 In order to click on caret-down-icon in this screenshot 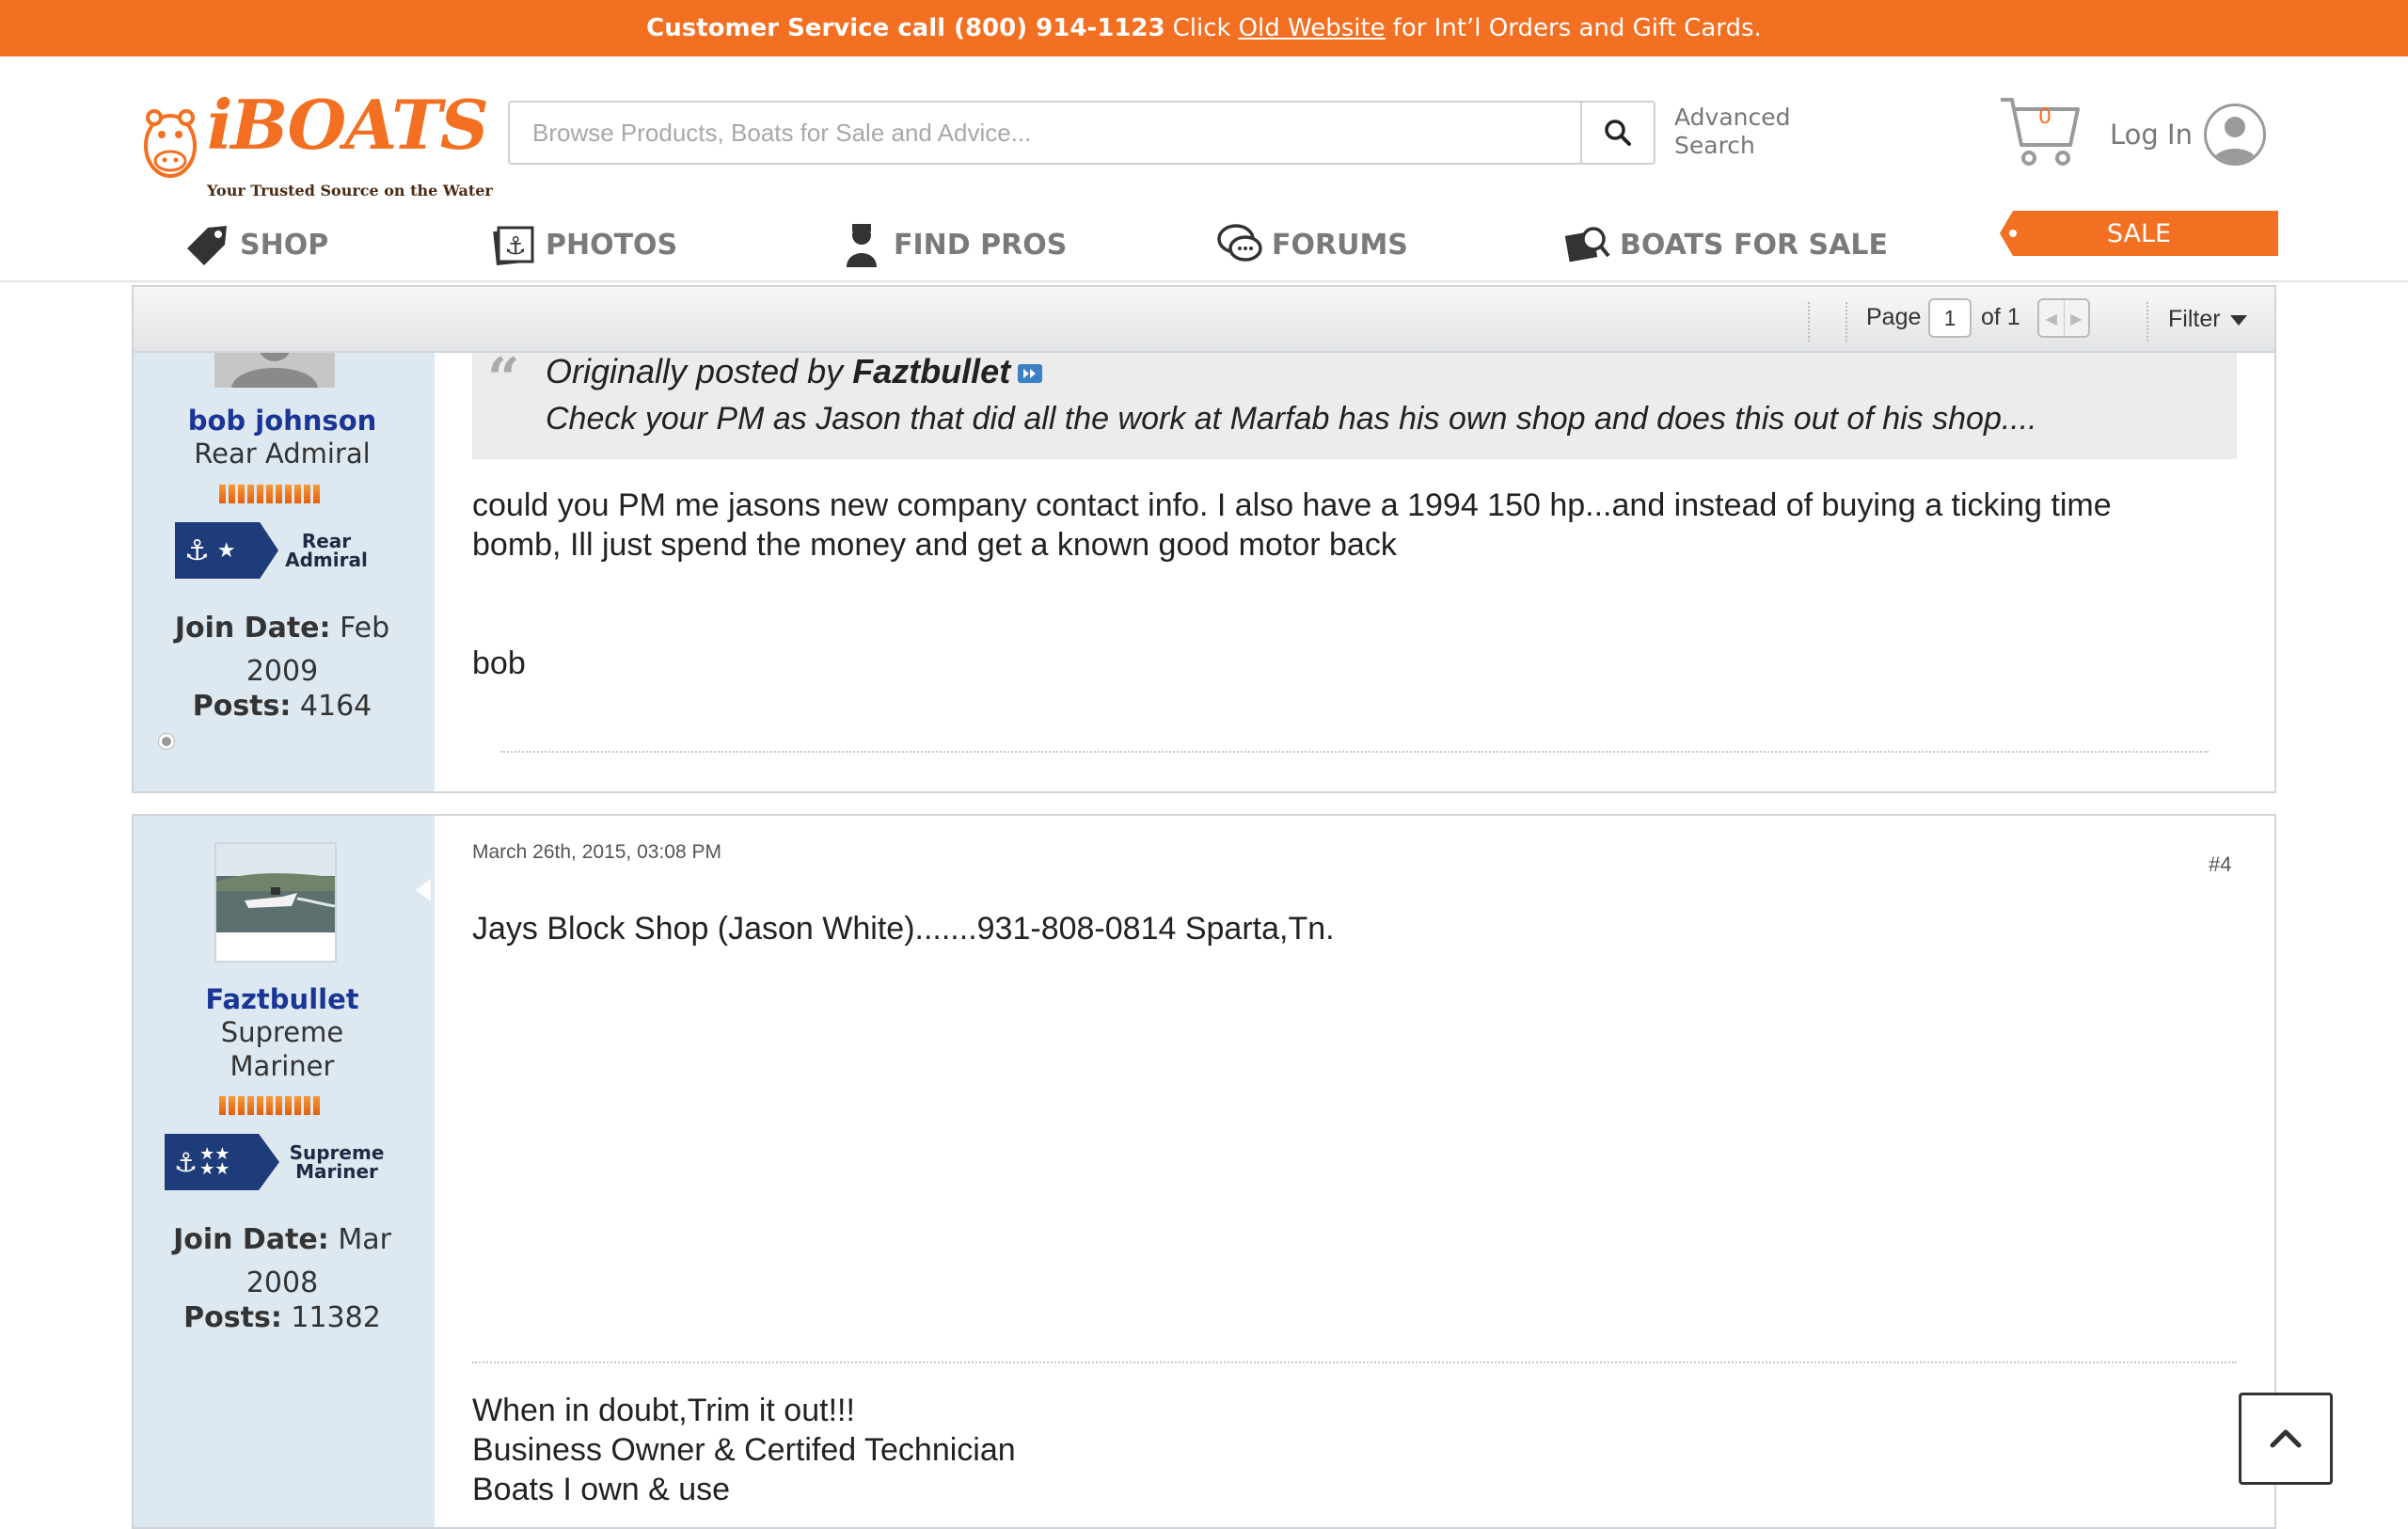, I will do `click(2238, 320)`.